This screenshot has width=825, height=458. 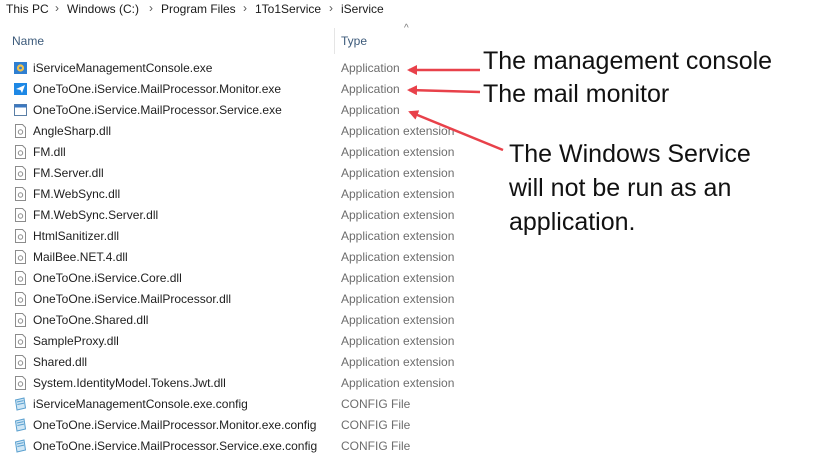 What do you see at coordinates (444, 90) in the screenshot?
I see `arrow-to-monitor` at bounding box center [444, 90].